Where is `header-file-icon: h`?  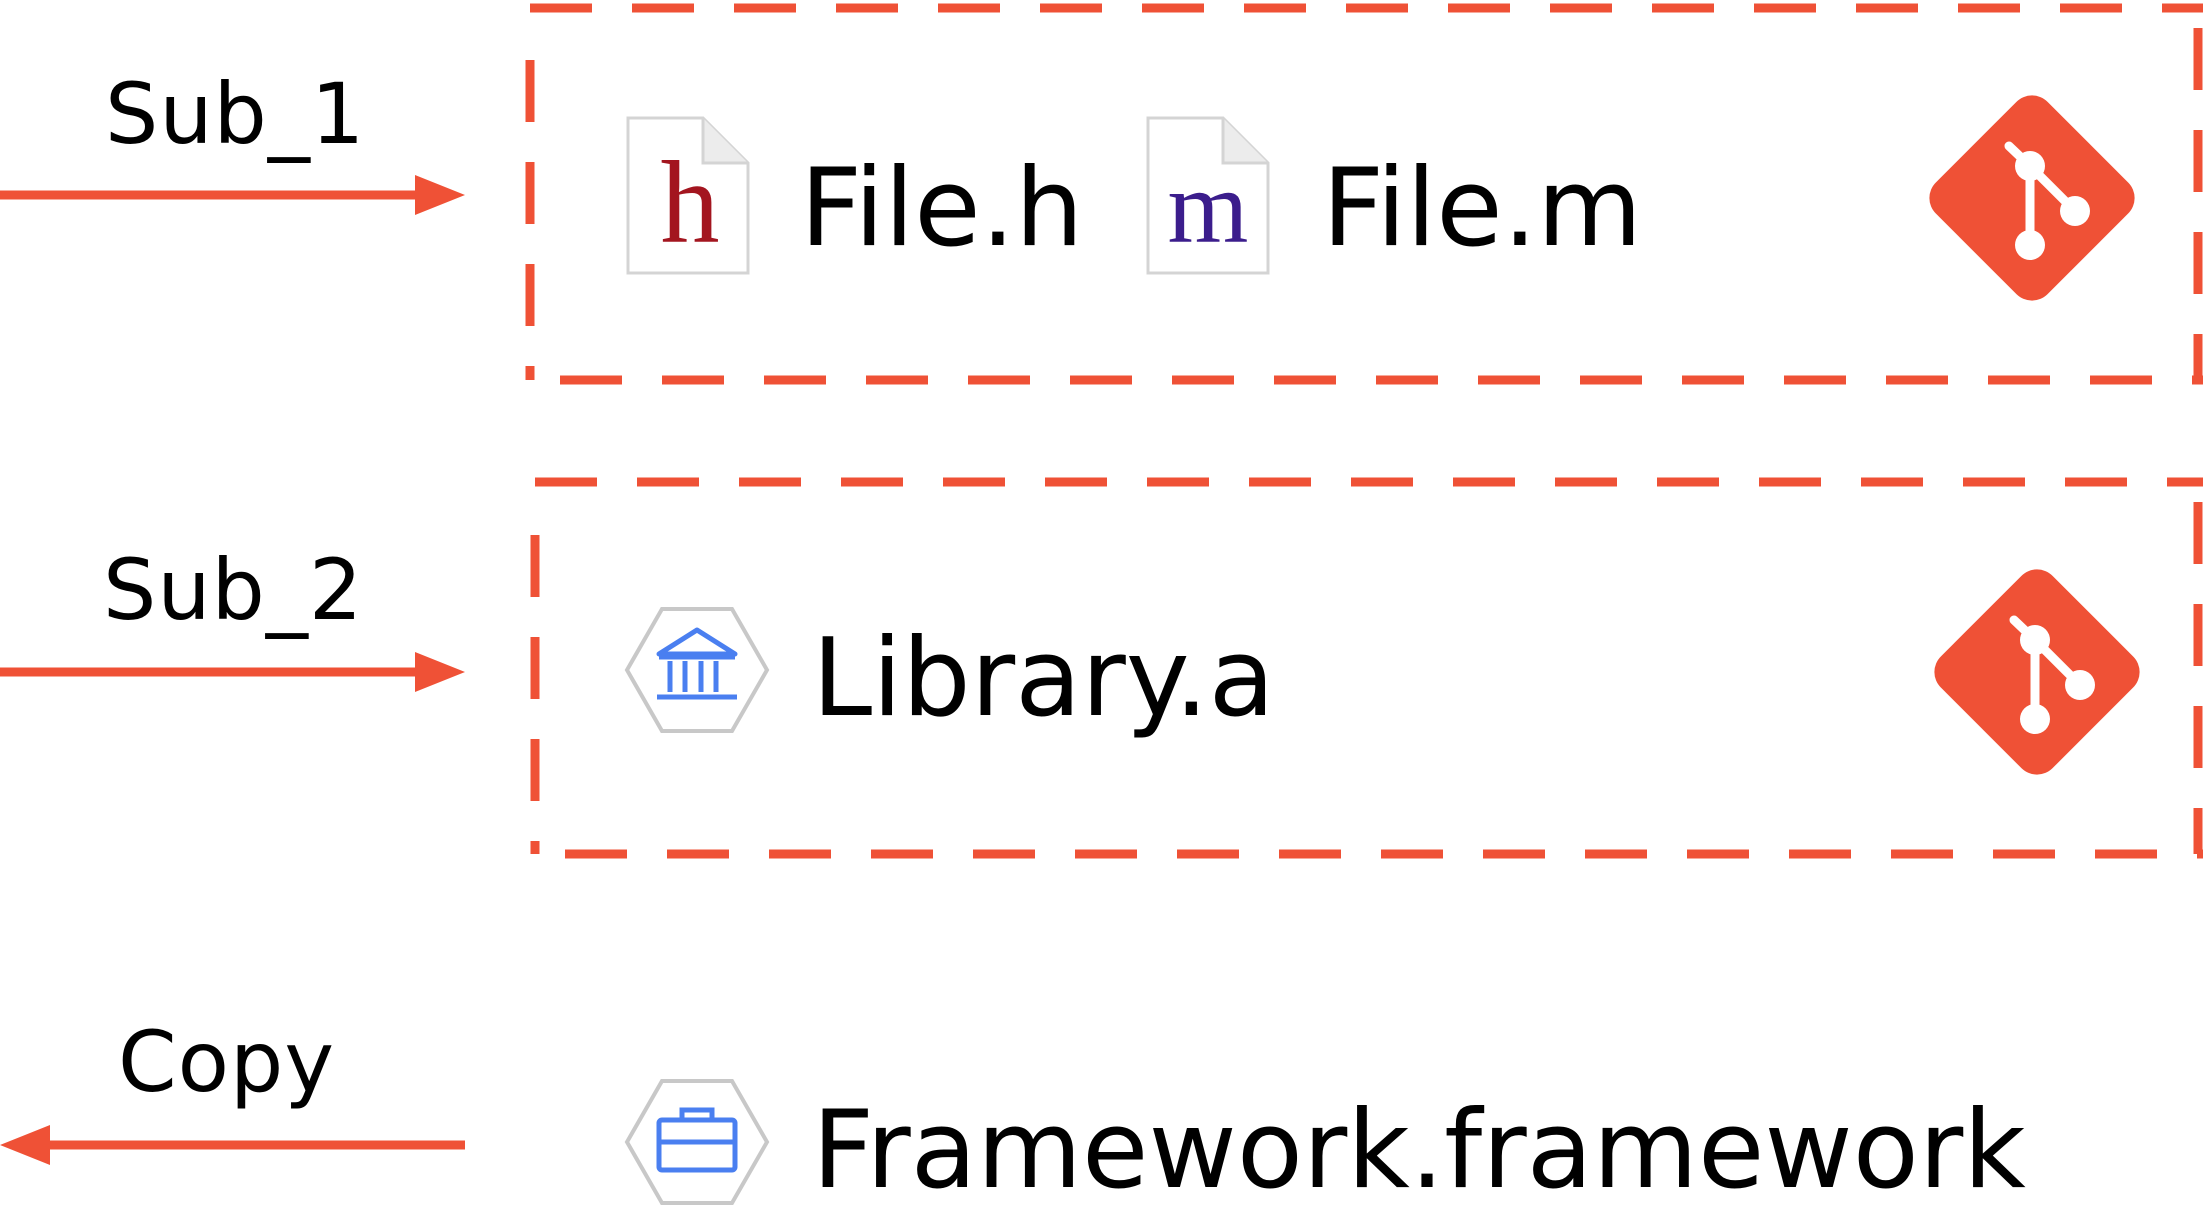
header-file-icon: h is located at coordinates (688, 195).